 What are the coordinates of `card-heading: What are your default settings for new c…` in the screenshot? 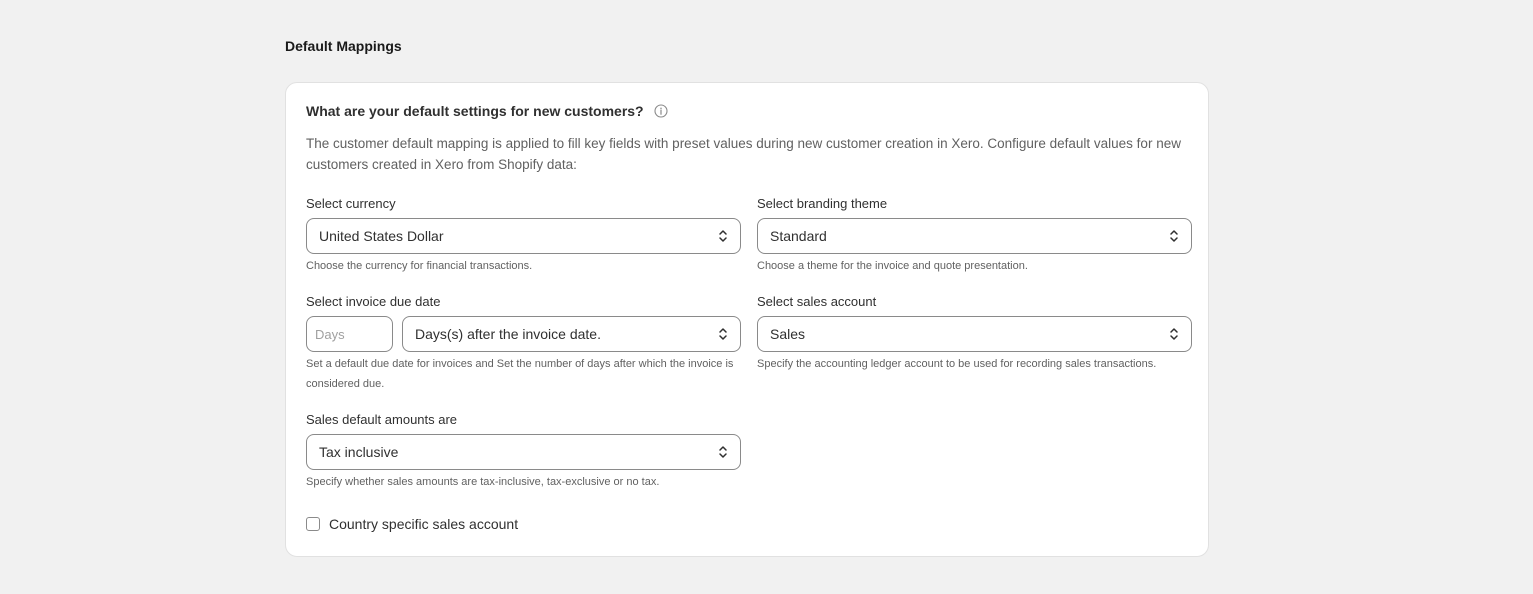 It's located at (487, 111).